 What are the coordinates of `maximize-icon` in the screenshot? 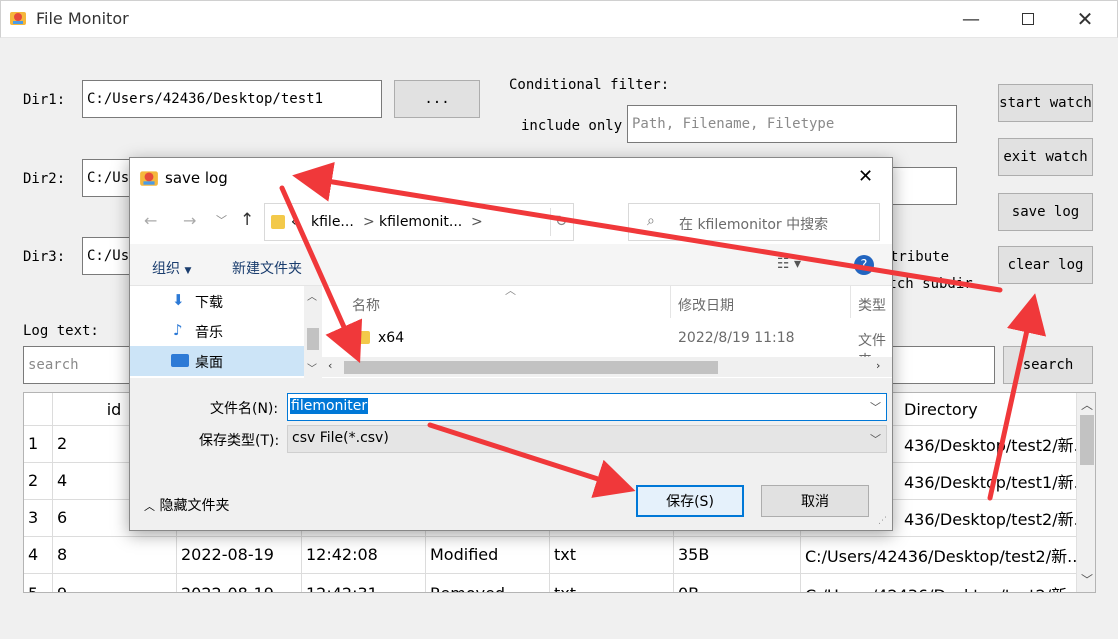 It's located at (1028, 19).